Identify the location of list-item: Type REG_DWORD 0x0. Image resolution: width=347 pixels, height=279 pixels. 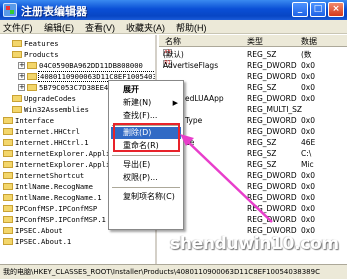
(253, 120).